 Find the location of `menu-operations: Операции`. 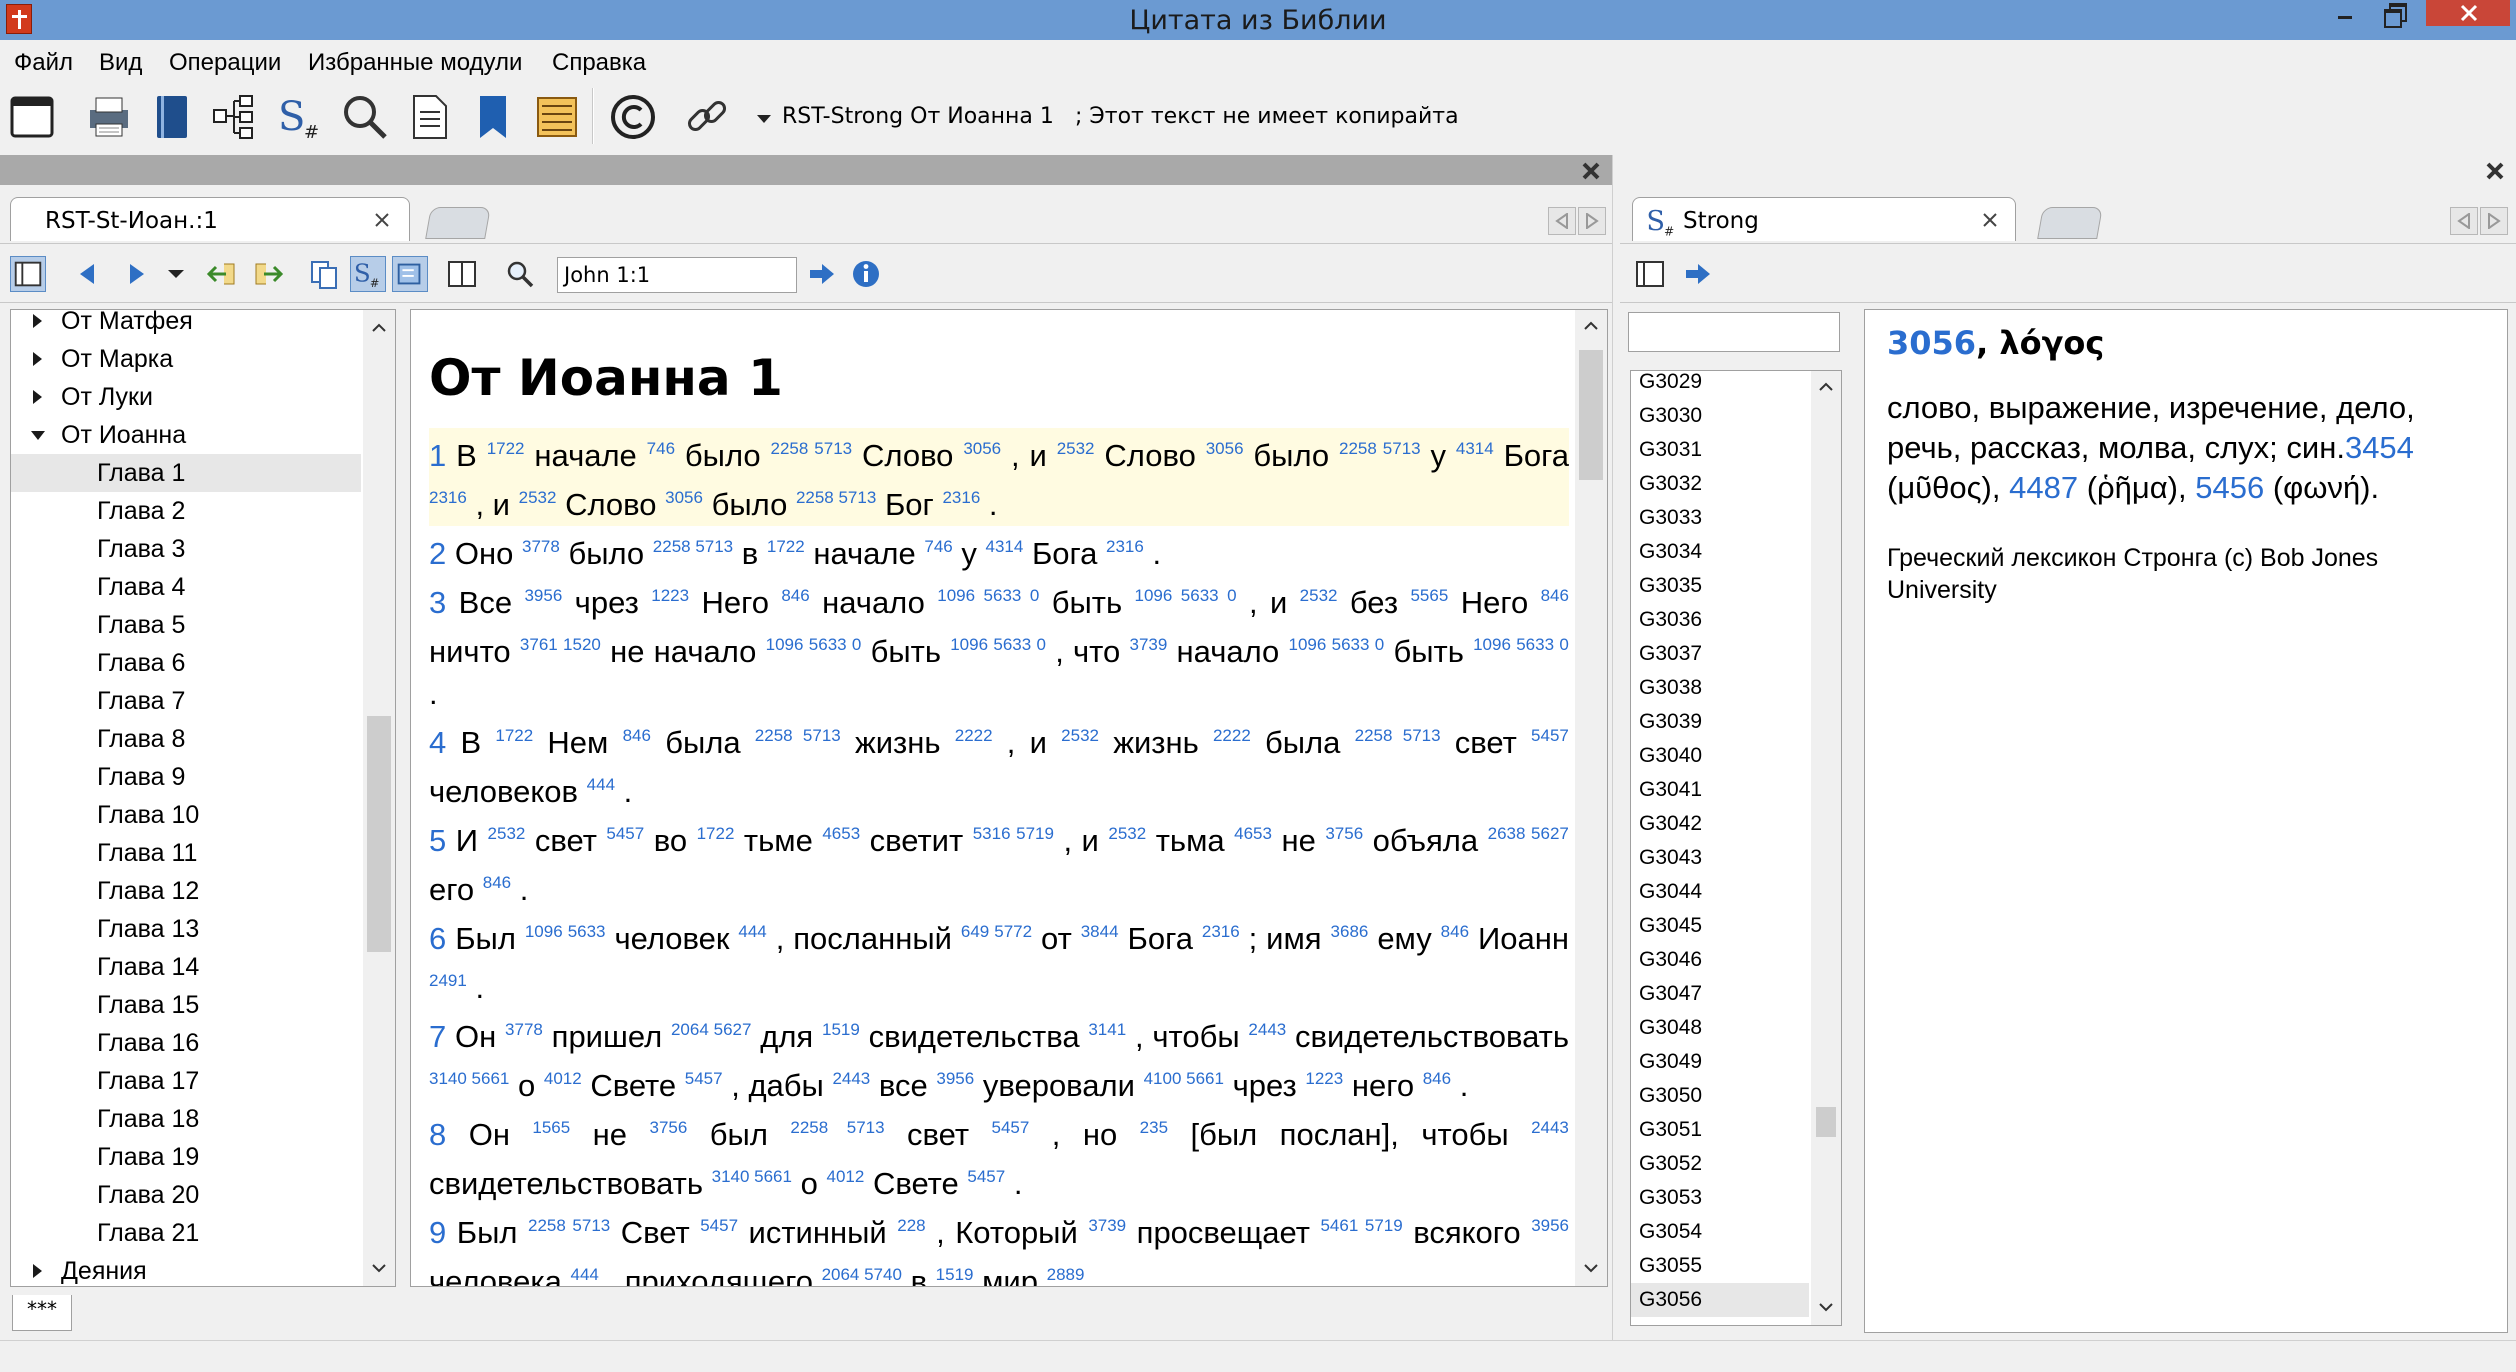

menu-operations: Операции is located at coordinates (225, 63).